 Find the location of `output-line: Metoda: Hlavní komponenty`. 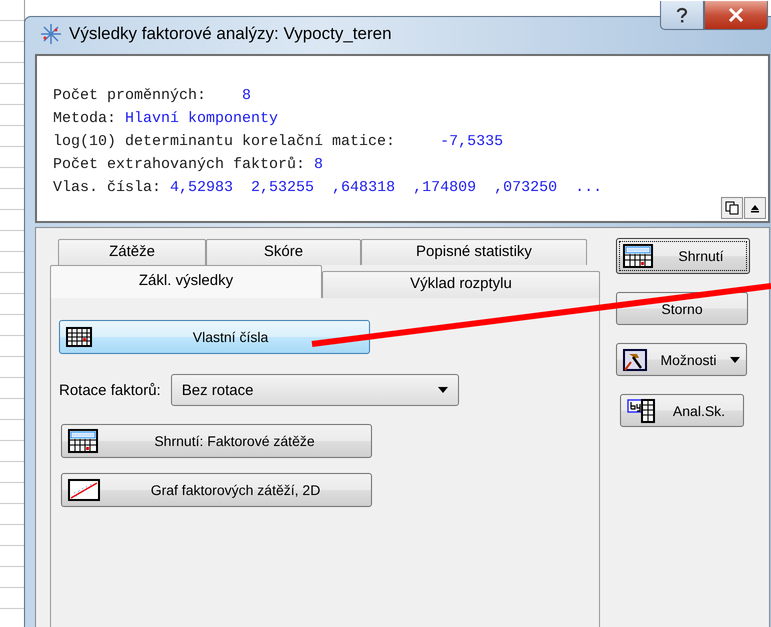

output-line: Metoda: Hlavní komponenty is located at coordinates (166, 119).